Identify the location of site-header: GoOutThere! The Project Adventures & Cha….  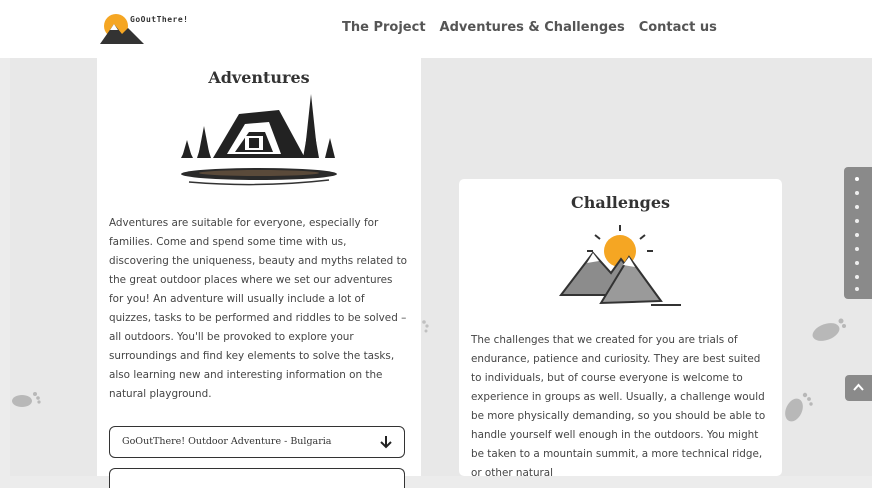
(436, 29).